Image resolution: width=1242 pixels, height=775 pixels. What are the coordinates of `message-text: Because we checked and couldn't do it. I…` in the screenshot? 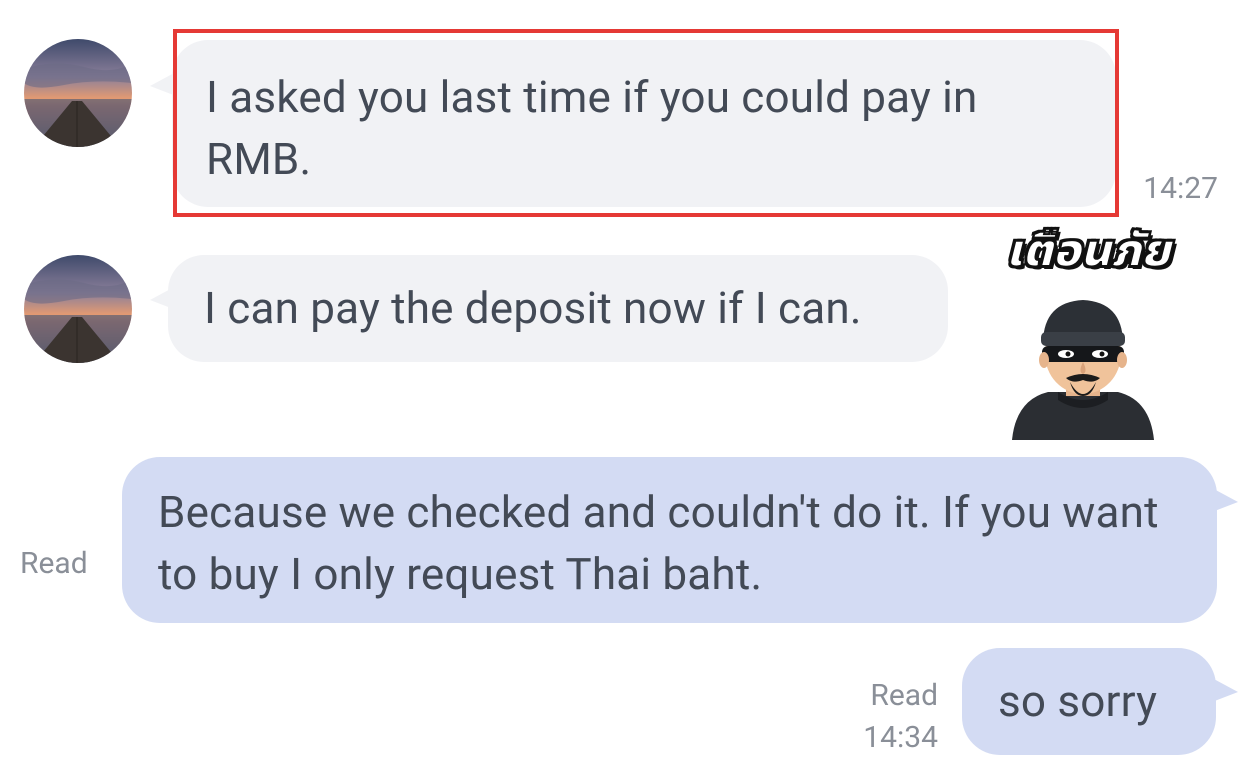 It's located at (658, 543).